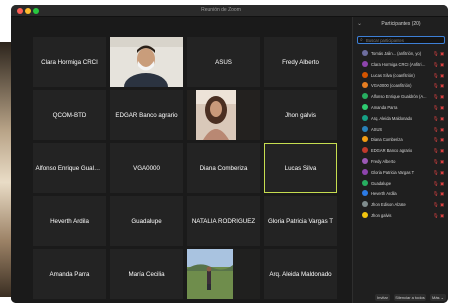 Image resolution: width=449 pixels, height=306 pixels. I want to click on participant-row: Alfonso Enrique Gualdrón (A... 🎙︎ ▣, so click(400, 96).